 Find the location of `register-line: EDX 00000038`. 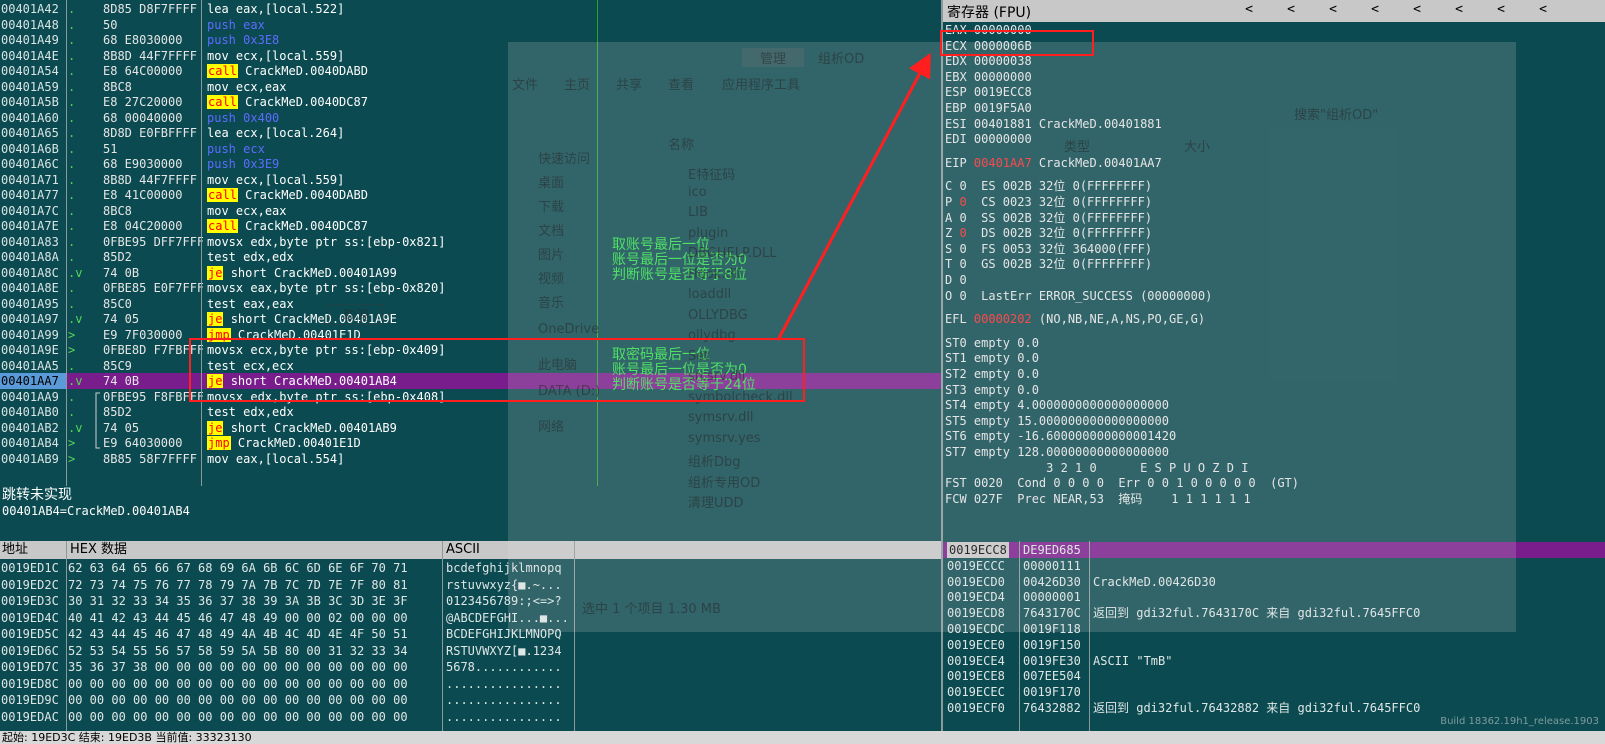

register-line: EDX 00000038 is located at coordinates (988, 61).